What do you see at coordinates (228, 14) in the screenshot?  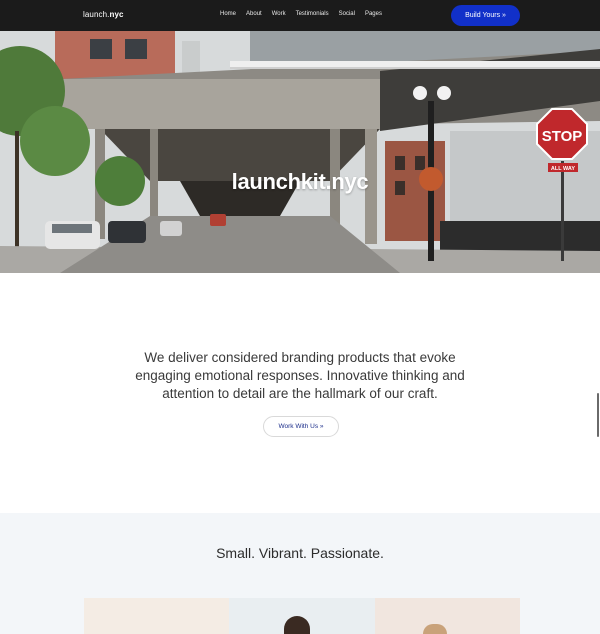 I see `nav-item-home: Home` at bounding box center [228, 14].